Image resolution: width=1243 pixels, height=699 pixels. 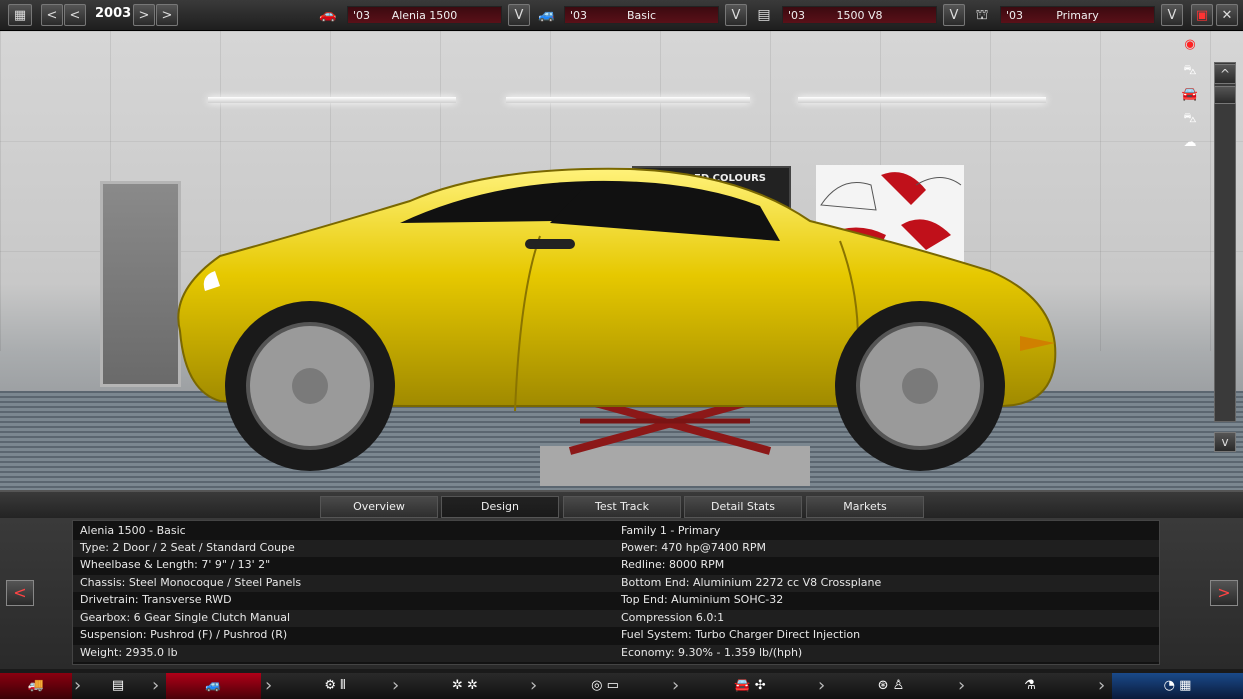 I want to click on company-nav-button: 🚚, so click(x=36, y=686).